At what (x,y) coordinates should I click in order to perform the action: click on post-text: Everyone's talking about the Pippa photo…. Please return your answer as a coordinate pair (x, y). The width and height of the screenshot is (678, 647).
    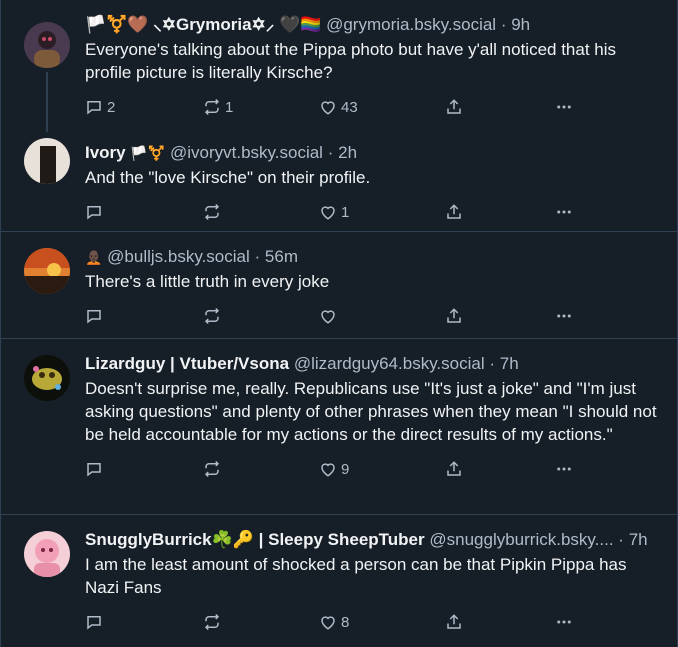
    Looking at the image, I should click on (351, 61).